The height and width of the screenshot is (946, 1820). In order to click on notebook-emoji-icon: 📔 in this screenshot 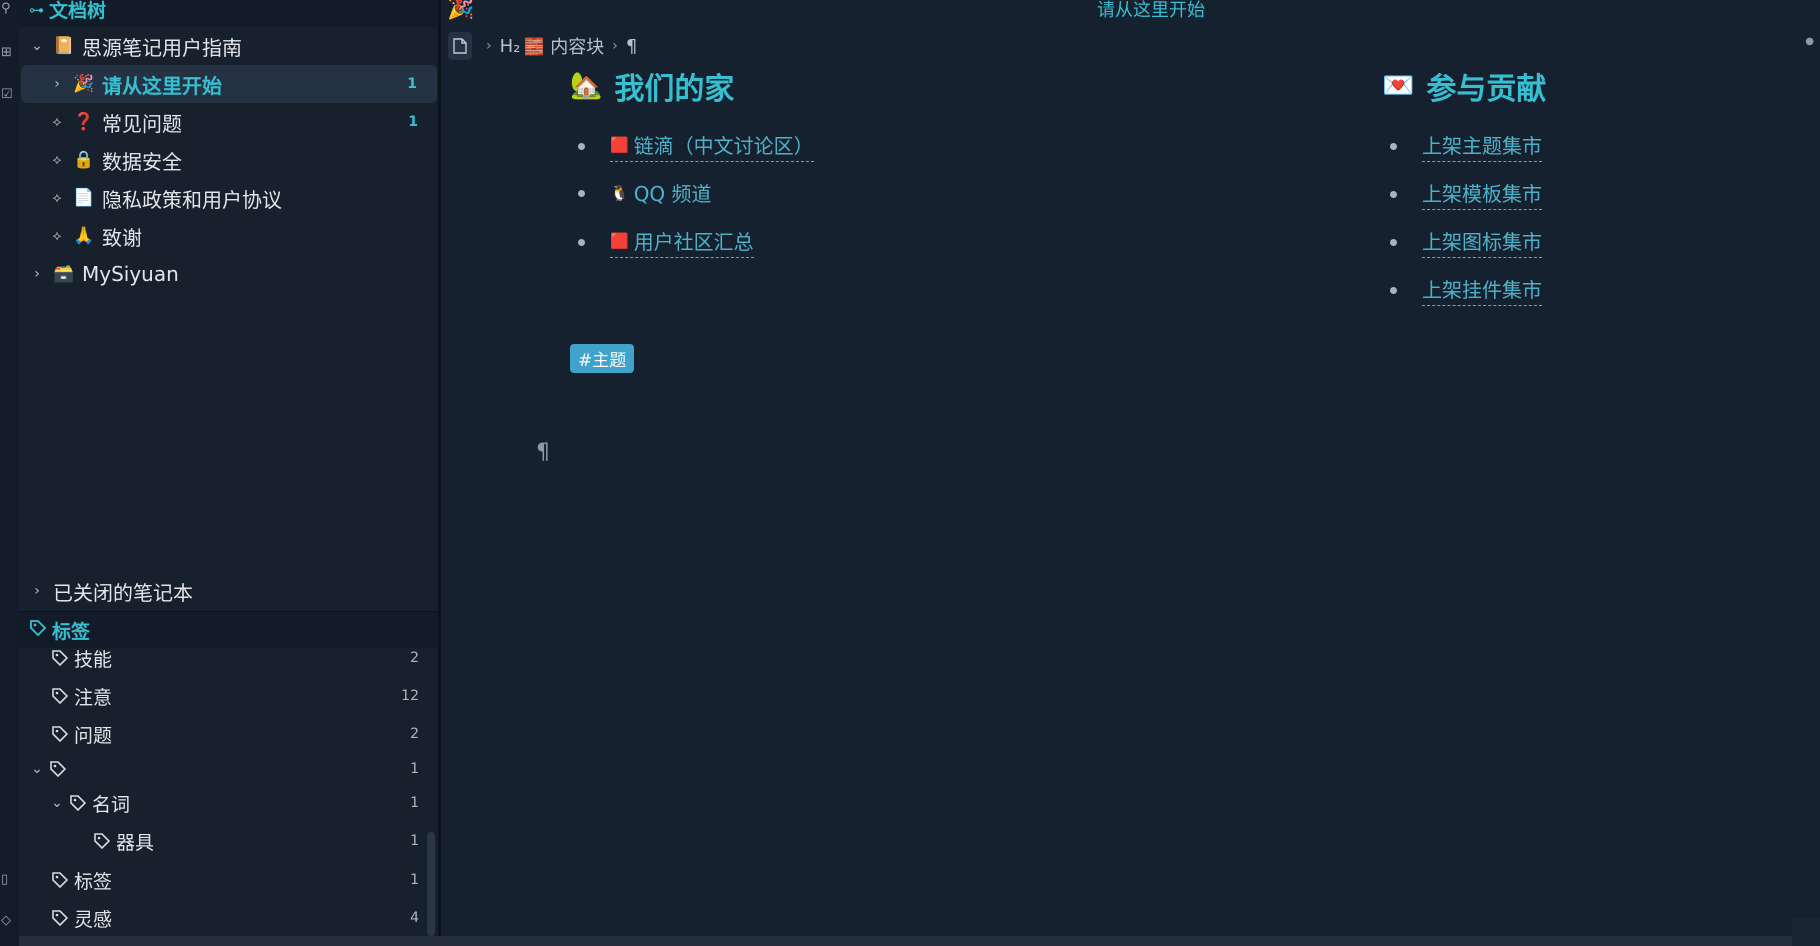, I will do `click(64, 46)`.